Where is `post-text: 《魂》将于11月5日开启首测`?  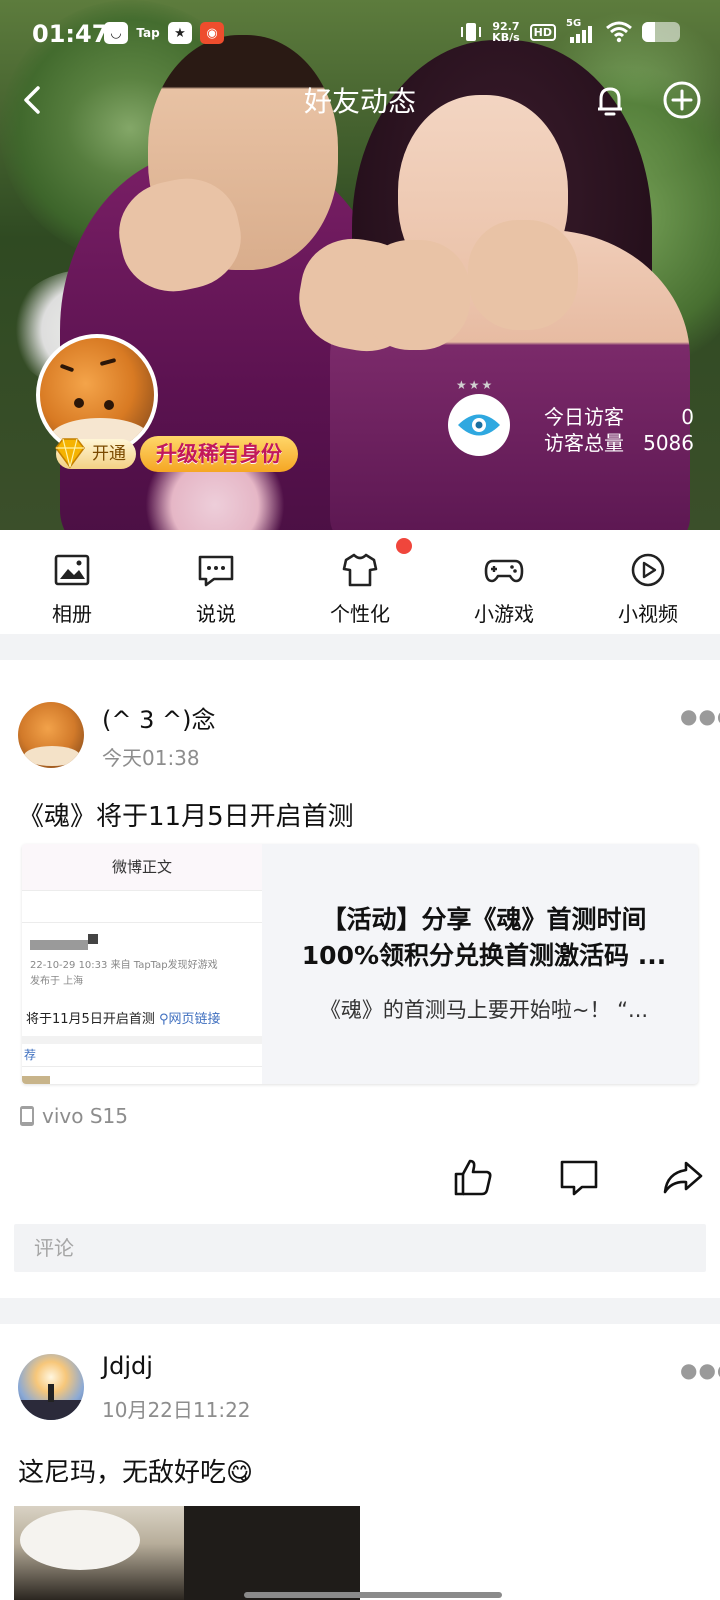
post-text: 《魂》将于11月5日开启首测 is located at coordinates (186, 817).